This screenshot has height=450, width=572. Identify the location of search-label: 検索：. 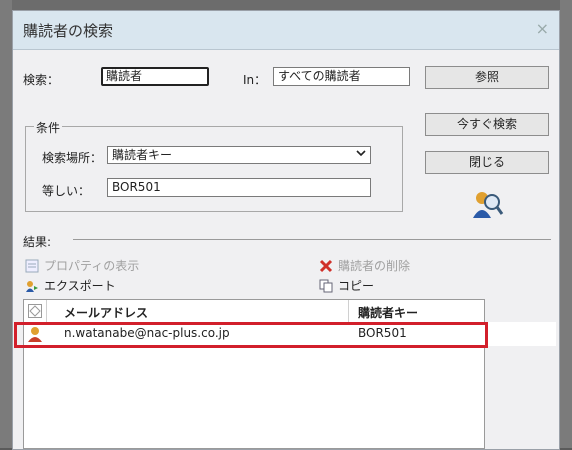
(41, 80).